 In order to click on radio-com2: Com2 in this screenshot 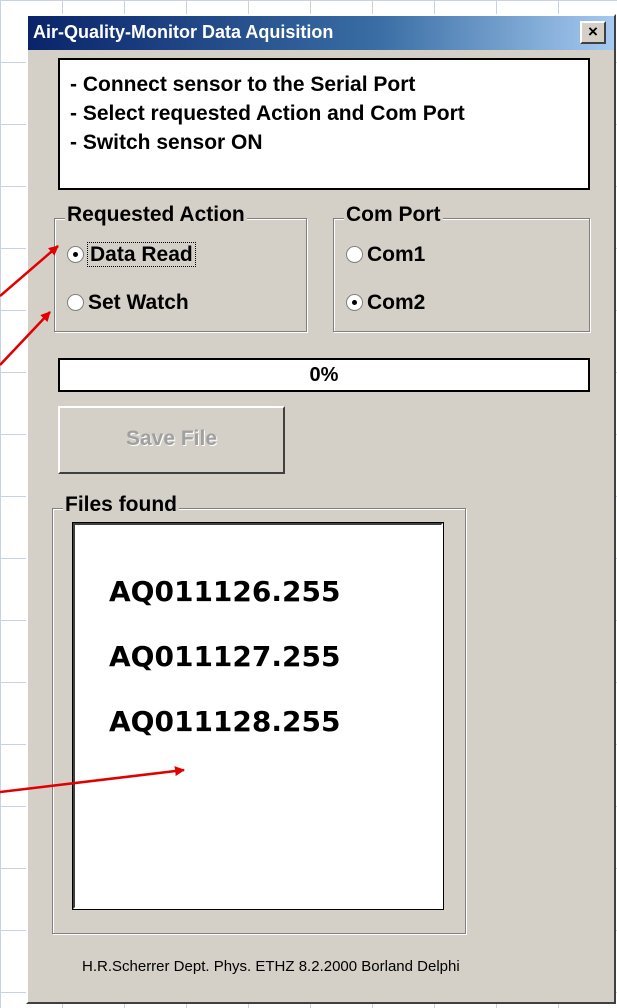, I will do `click(385, 303)`.